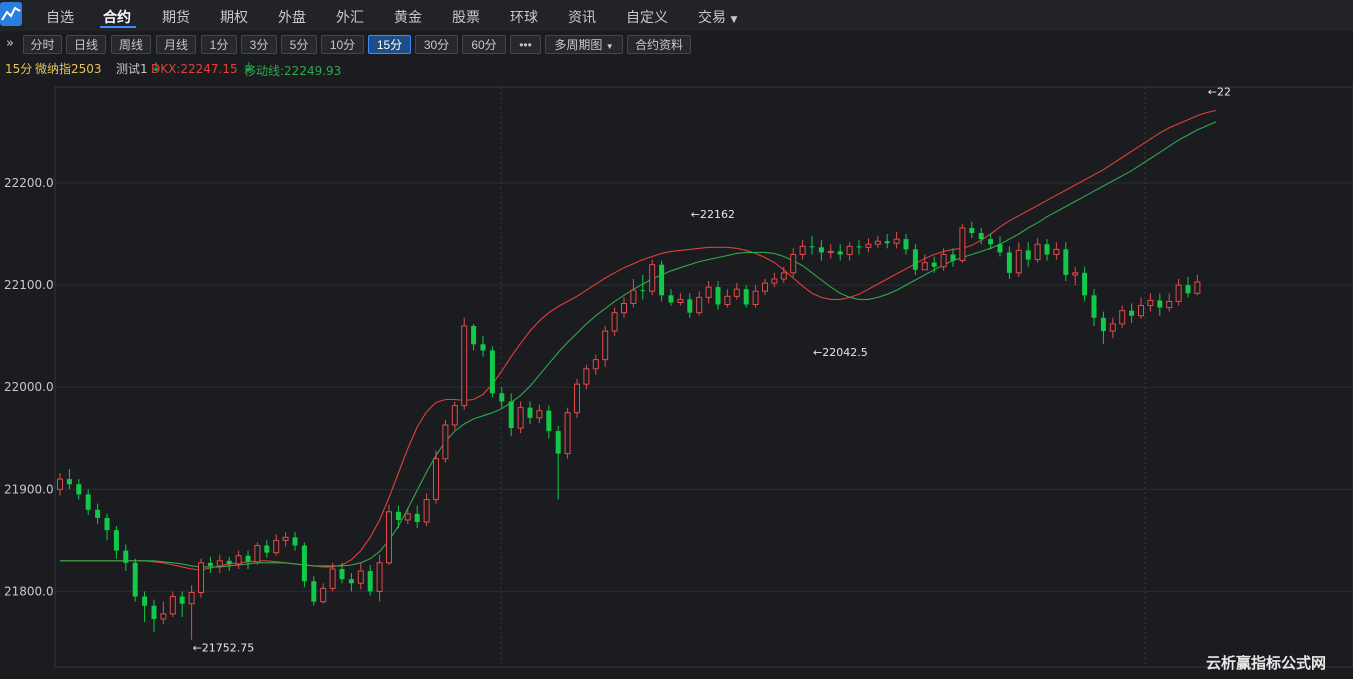 This screenshot has width=1353, height=679. Describe the element at coordinates (234, 17) in the screenshot. I see `nav-tab-options: 期权` at that location.